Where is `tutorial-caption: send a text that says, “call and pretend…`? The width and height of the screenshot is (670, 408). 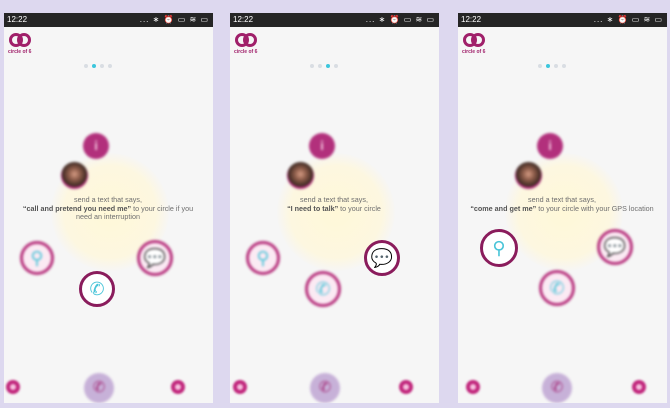
tutorial-caption: send a text that says, “call and pretend… is located at coordinates (108, 208).